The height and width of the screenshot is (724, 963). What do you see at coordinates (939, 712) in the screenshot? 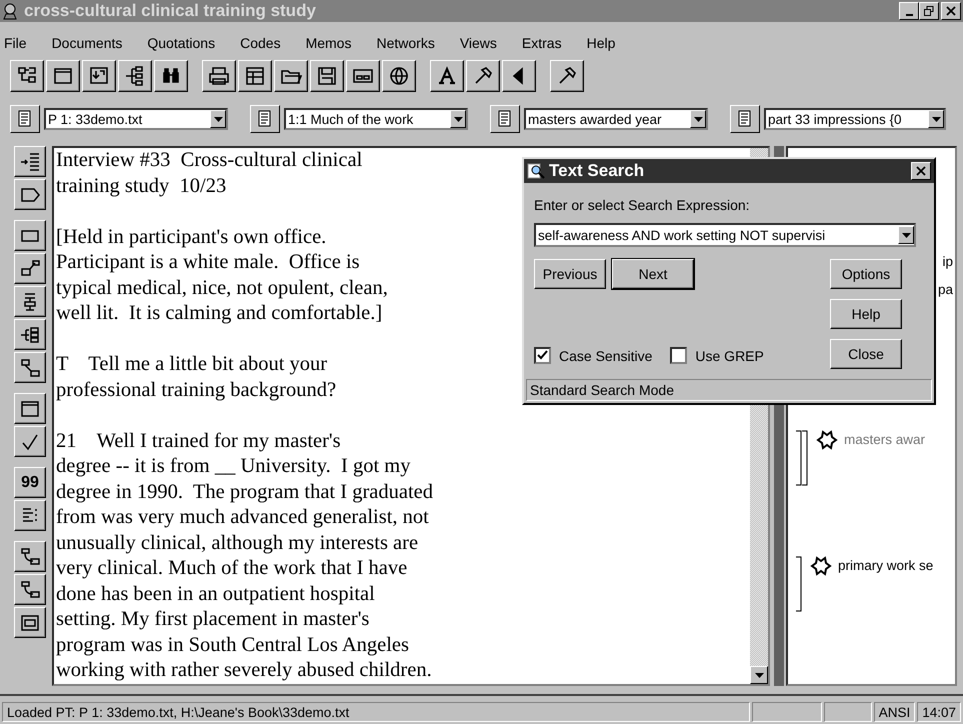
I see `clock: 14:07` at bounding box center [939, 712].